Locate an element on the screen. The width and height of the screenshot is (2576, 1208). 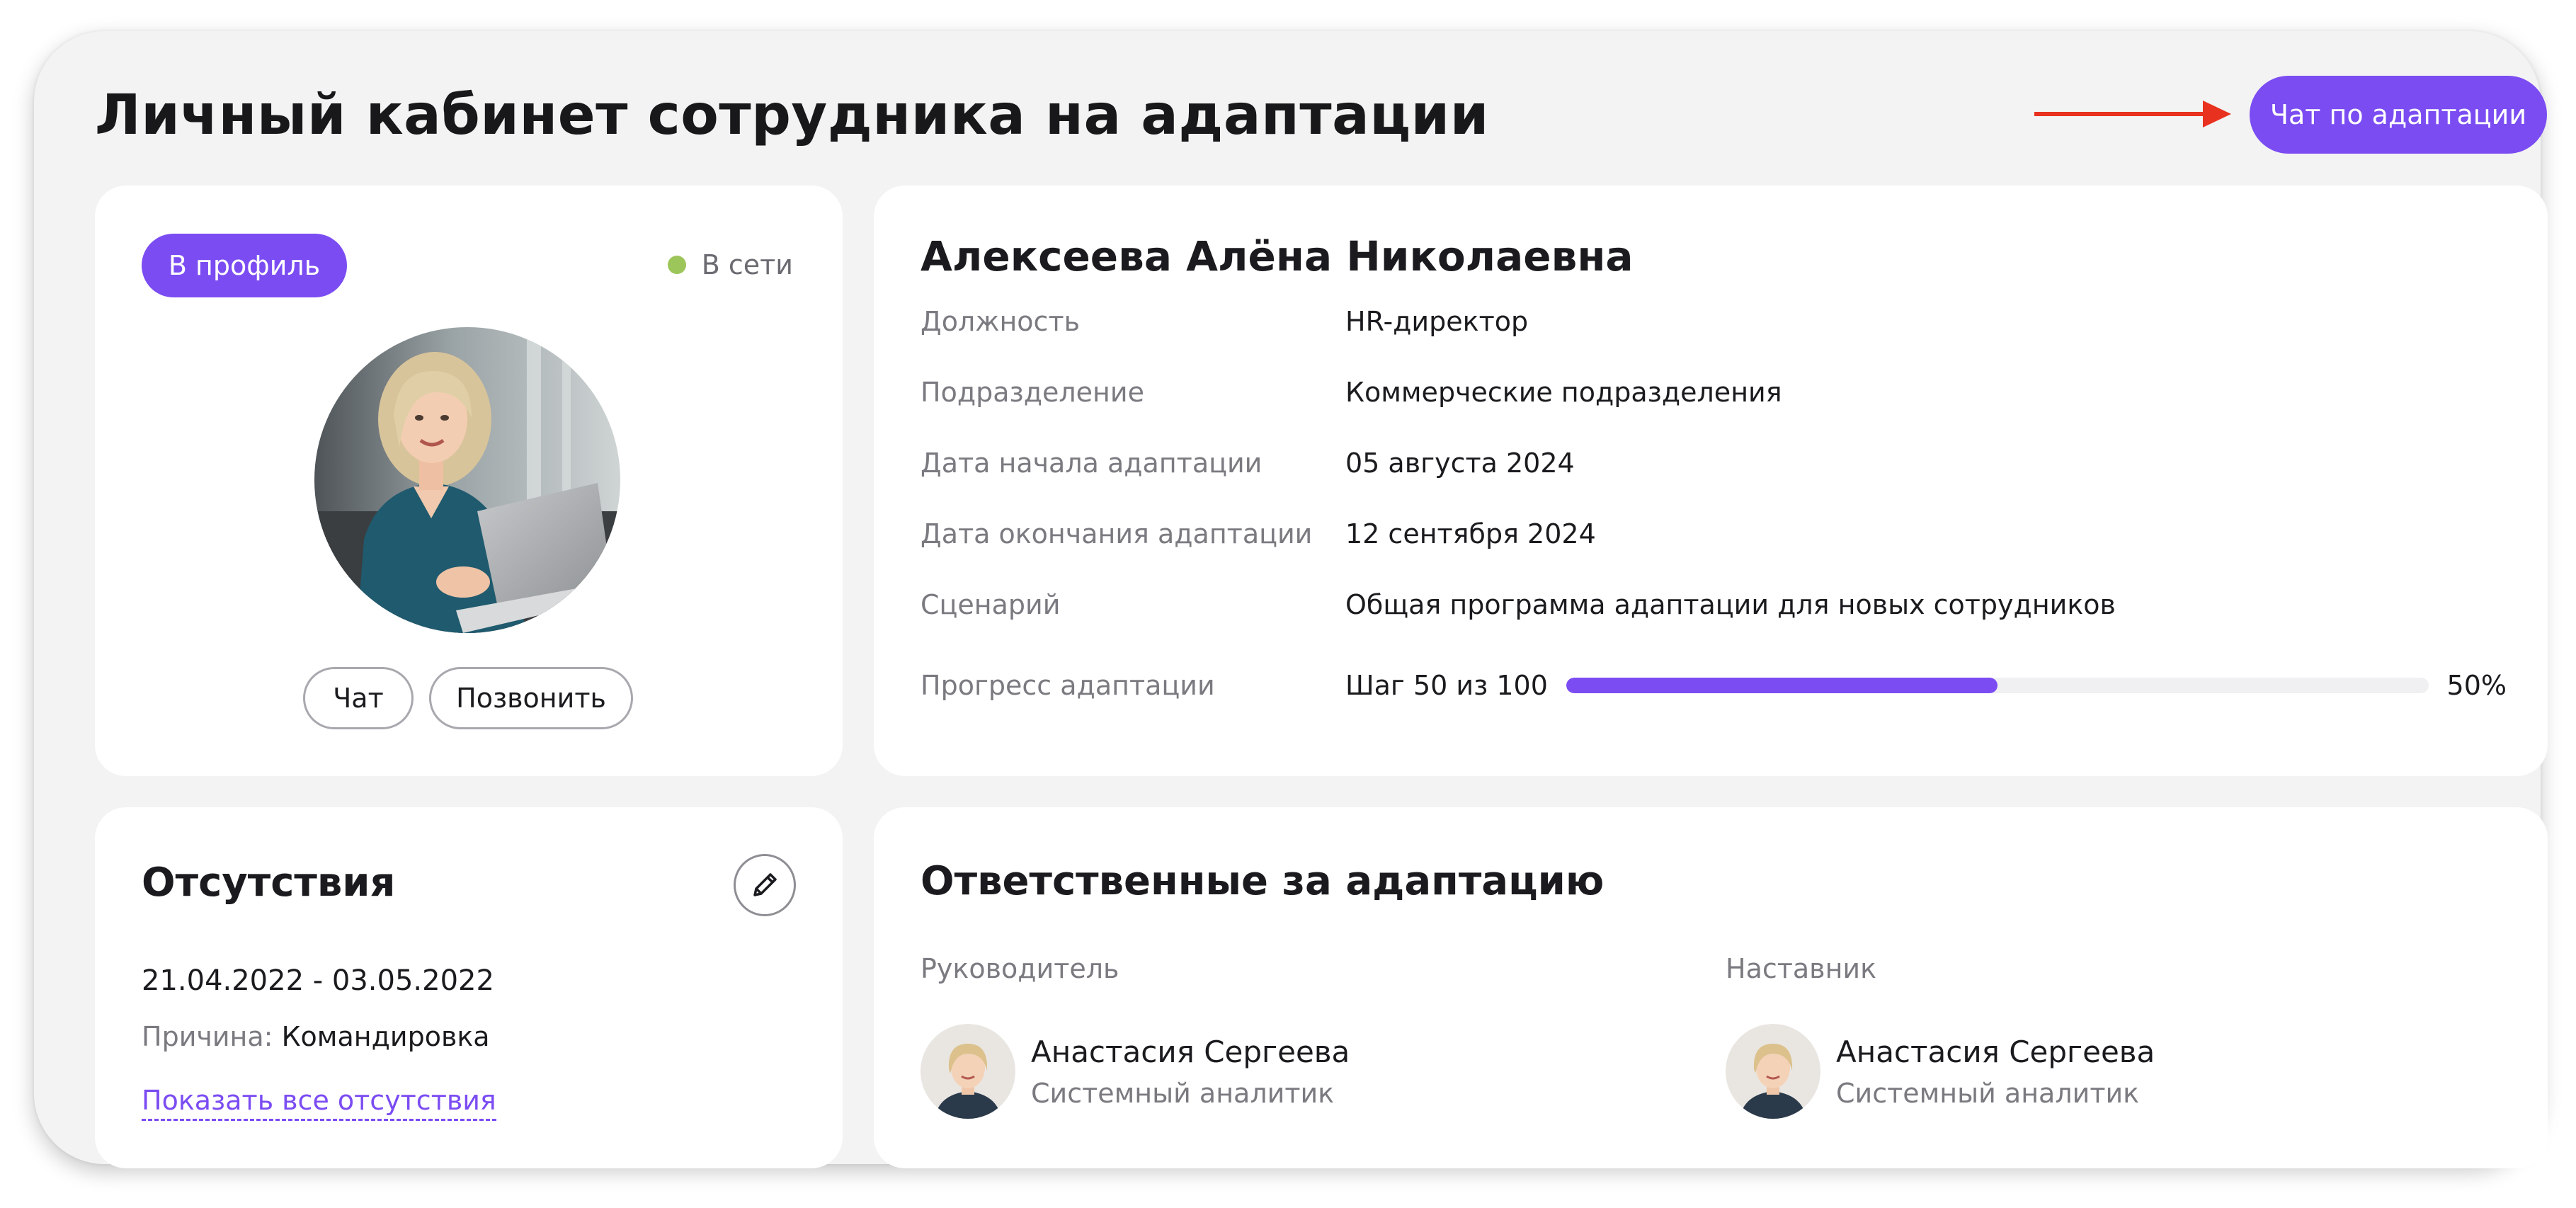
absence-reason-value: Командировка is located at coordinates (385, 1036).